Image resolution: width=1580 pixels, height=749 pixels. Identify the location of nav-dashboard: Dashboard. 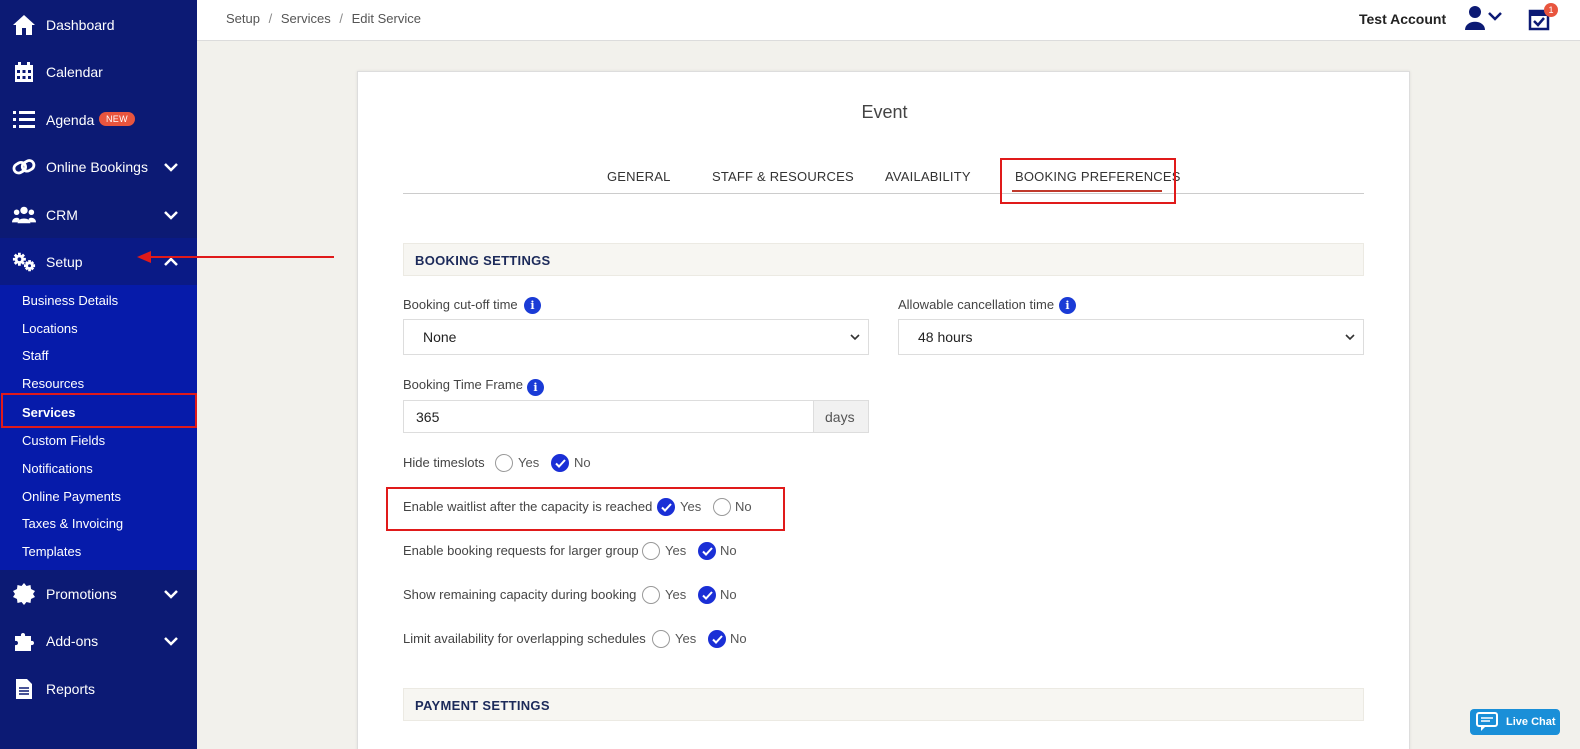
(98, 24).